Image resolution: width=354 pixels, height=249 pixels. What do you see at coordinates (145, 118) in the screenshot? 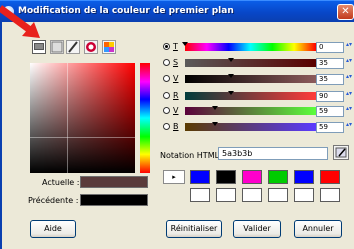
I see `hue-strip` at bounding box center [145, 118].